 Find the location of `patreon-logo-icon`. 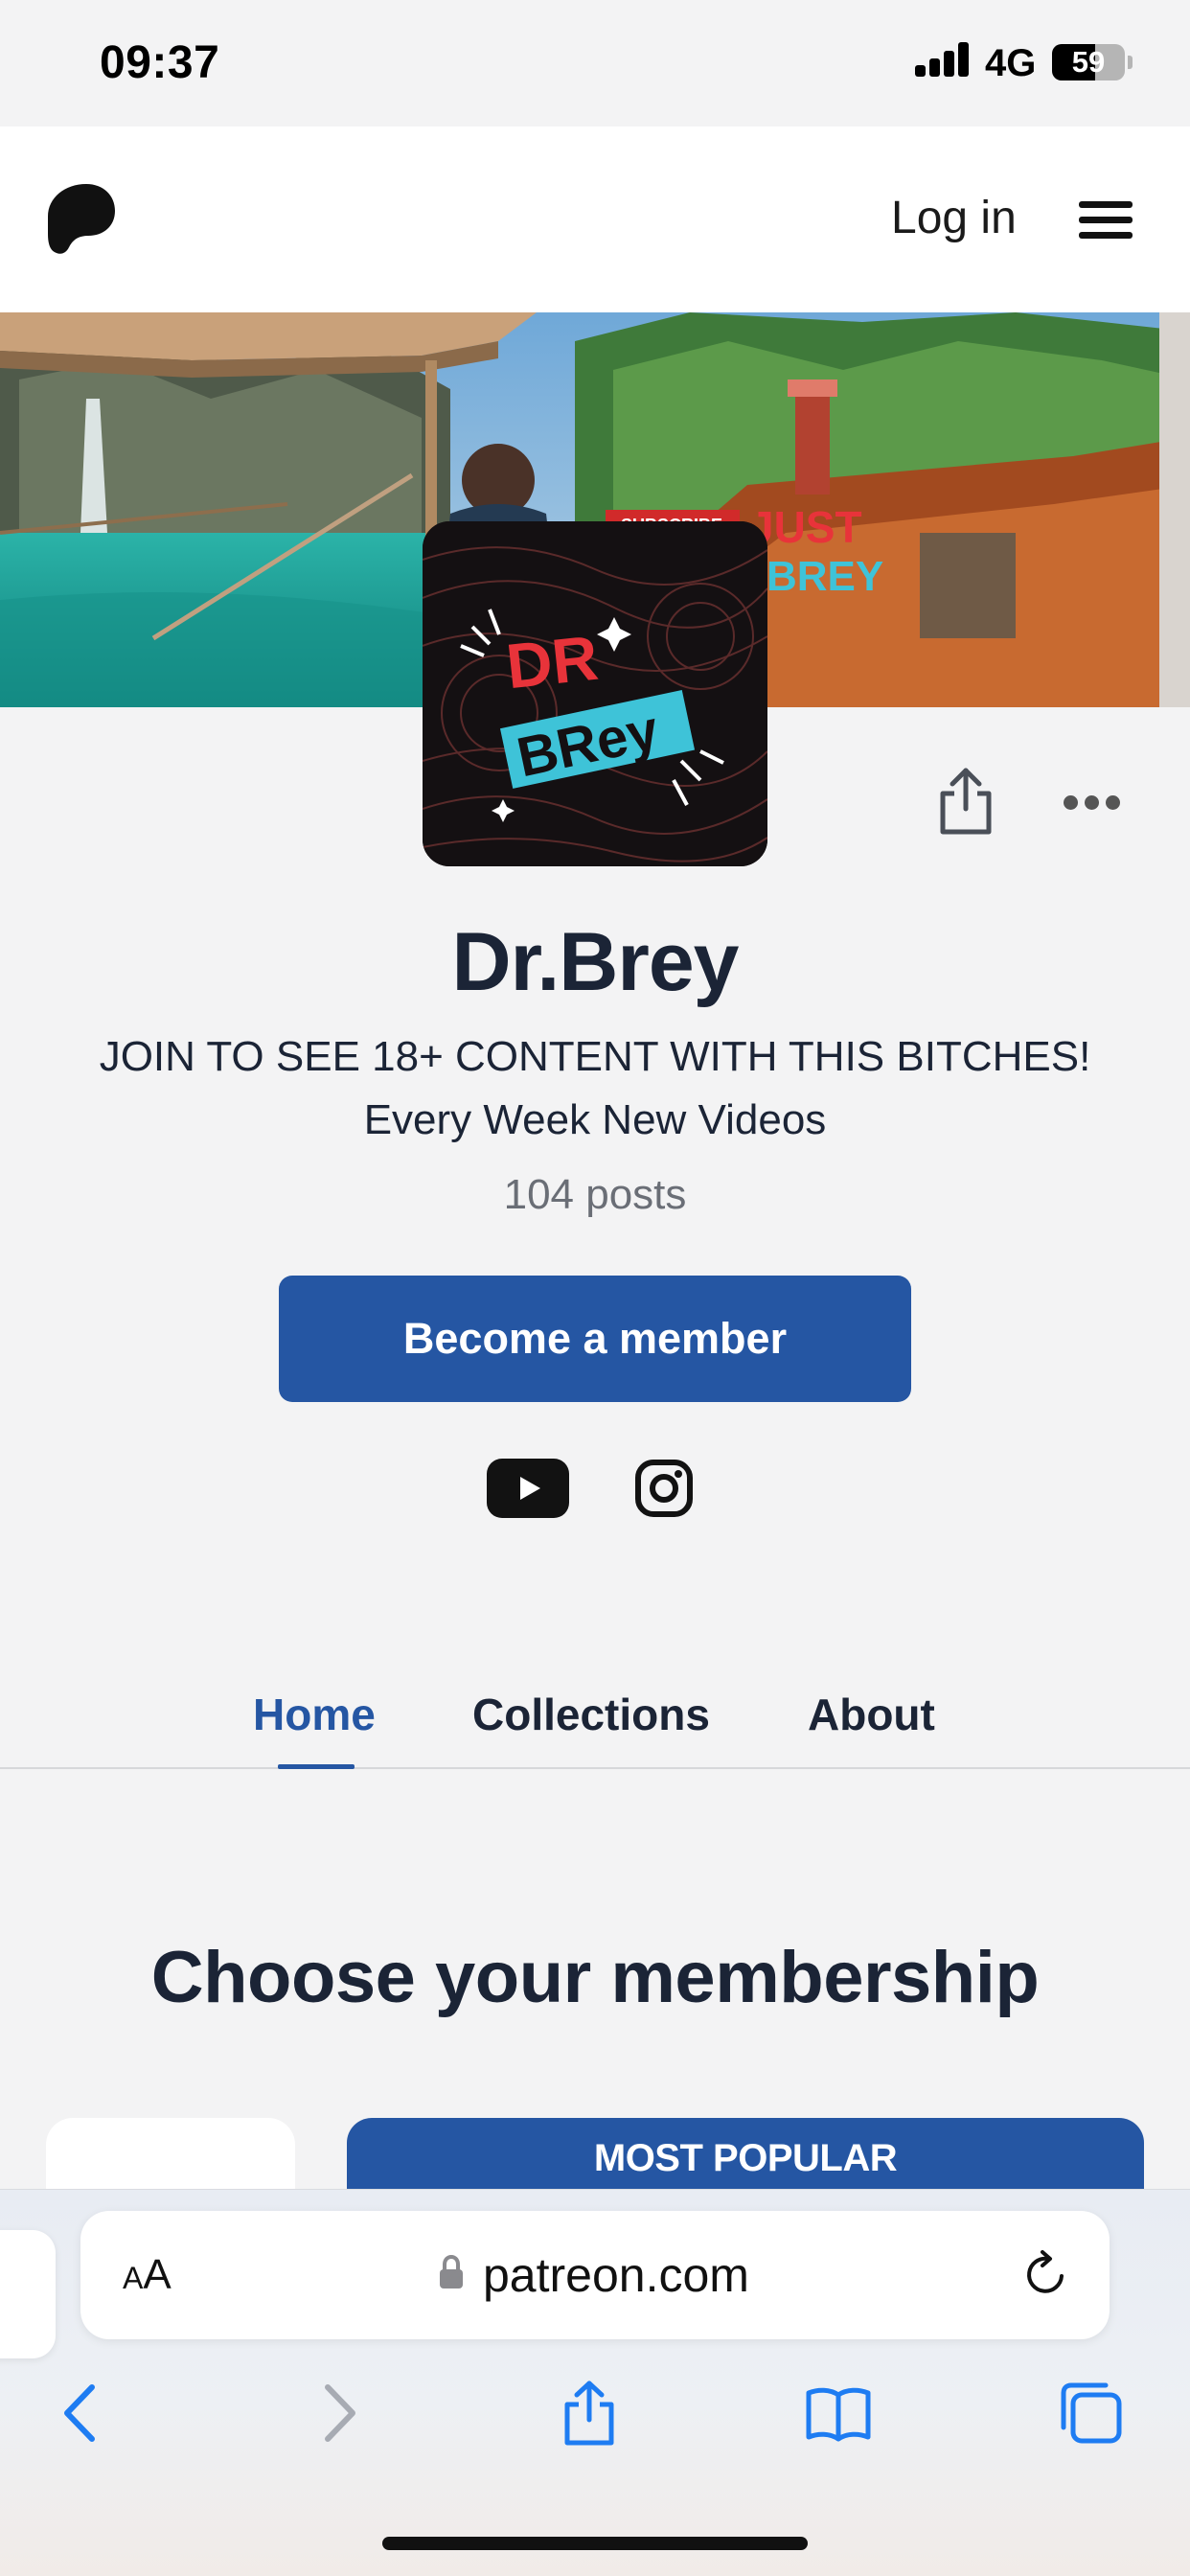

patreon-logo-icon is located at coordinates (82, 218).